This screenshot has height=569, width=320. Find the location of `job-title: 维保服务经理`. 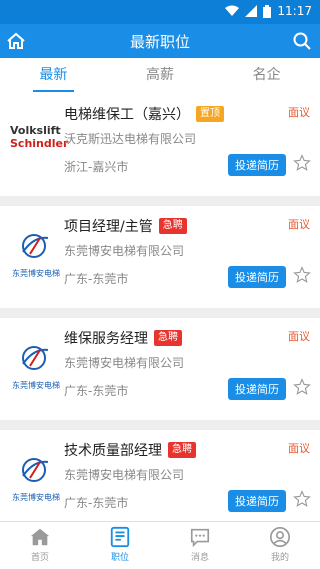

job-title: 维保服务经理 is located at coordinates (106, 339).